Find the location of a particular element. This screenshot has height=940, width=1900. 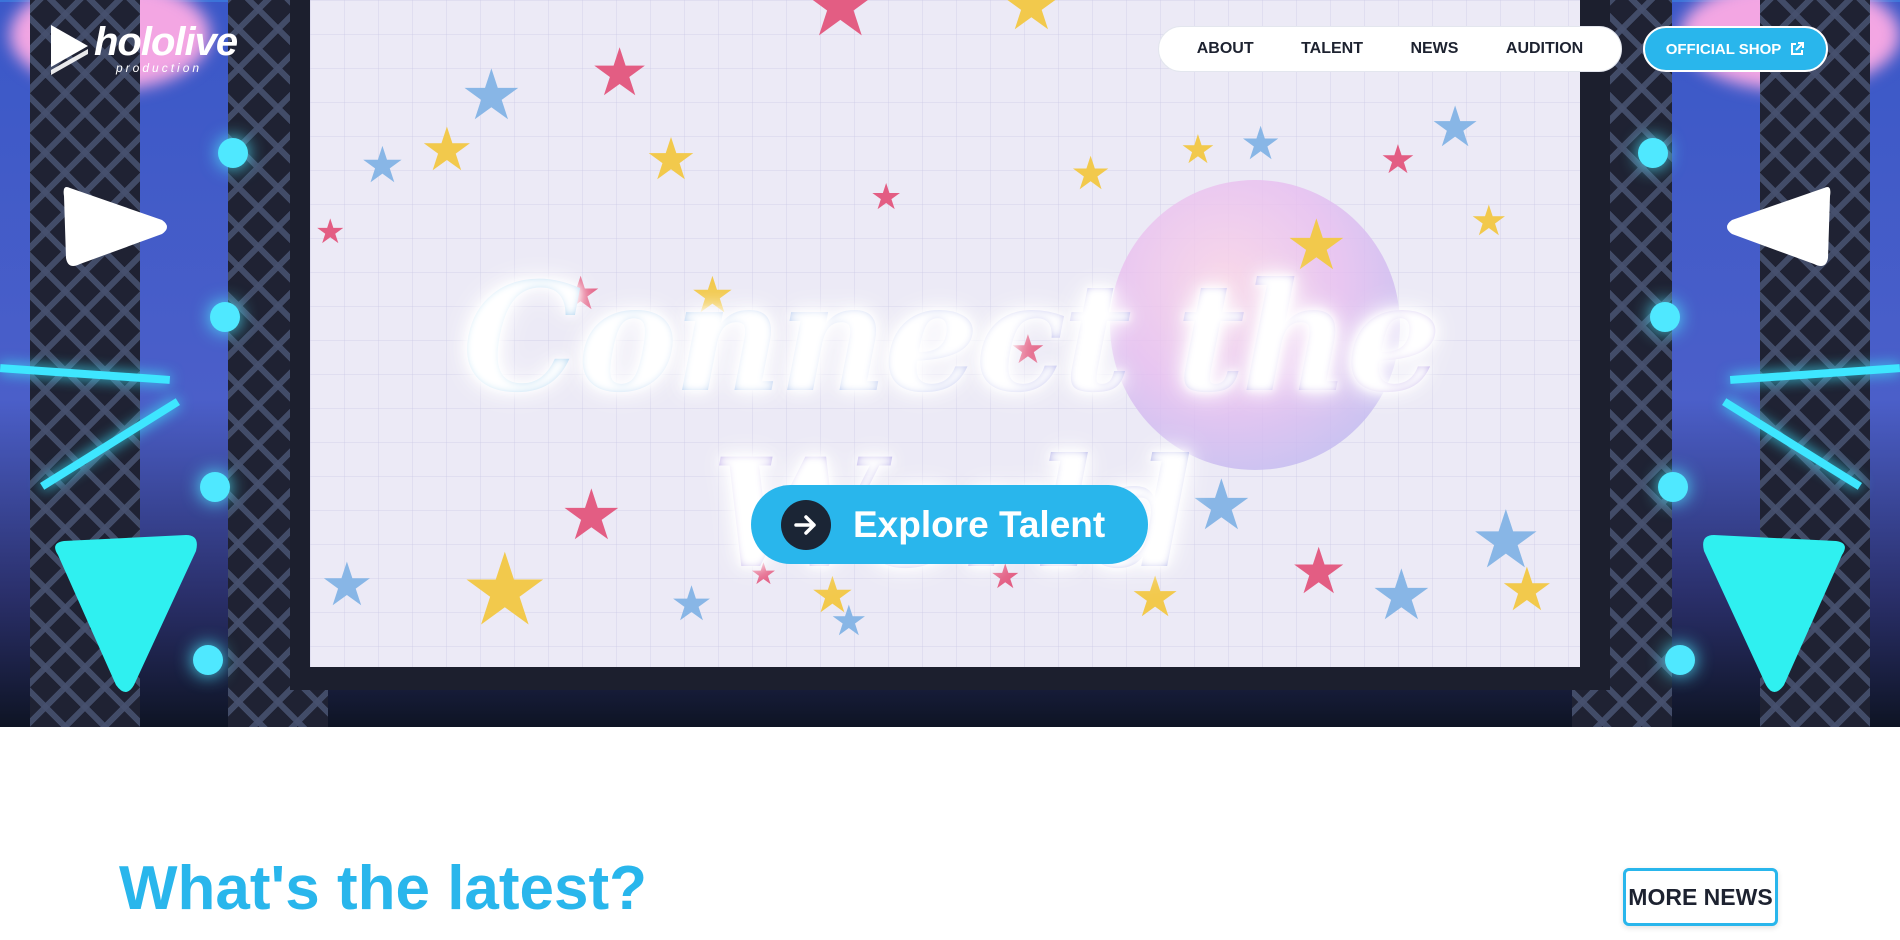

play-triangle-icon is located at coordinates (69, 50).